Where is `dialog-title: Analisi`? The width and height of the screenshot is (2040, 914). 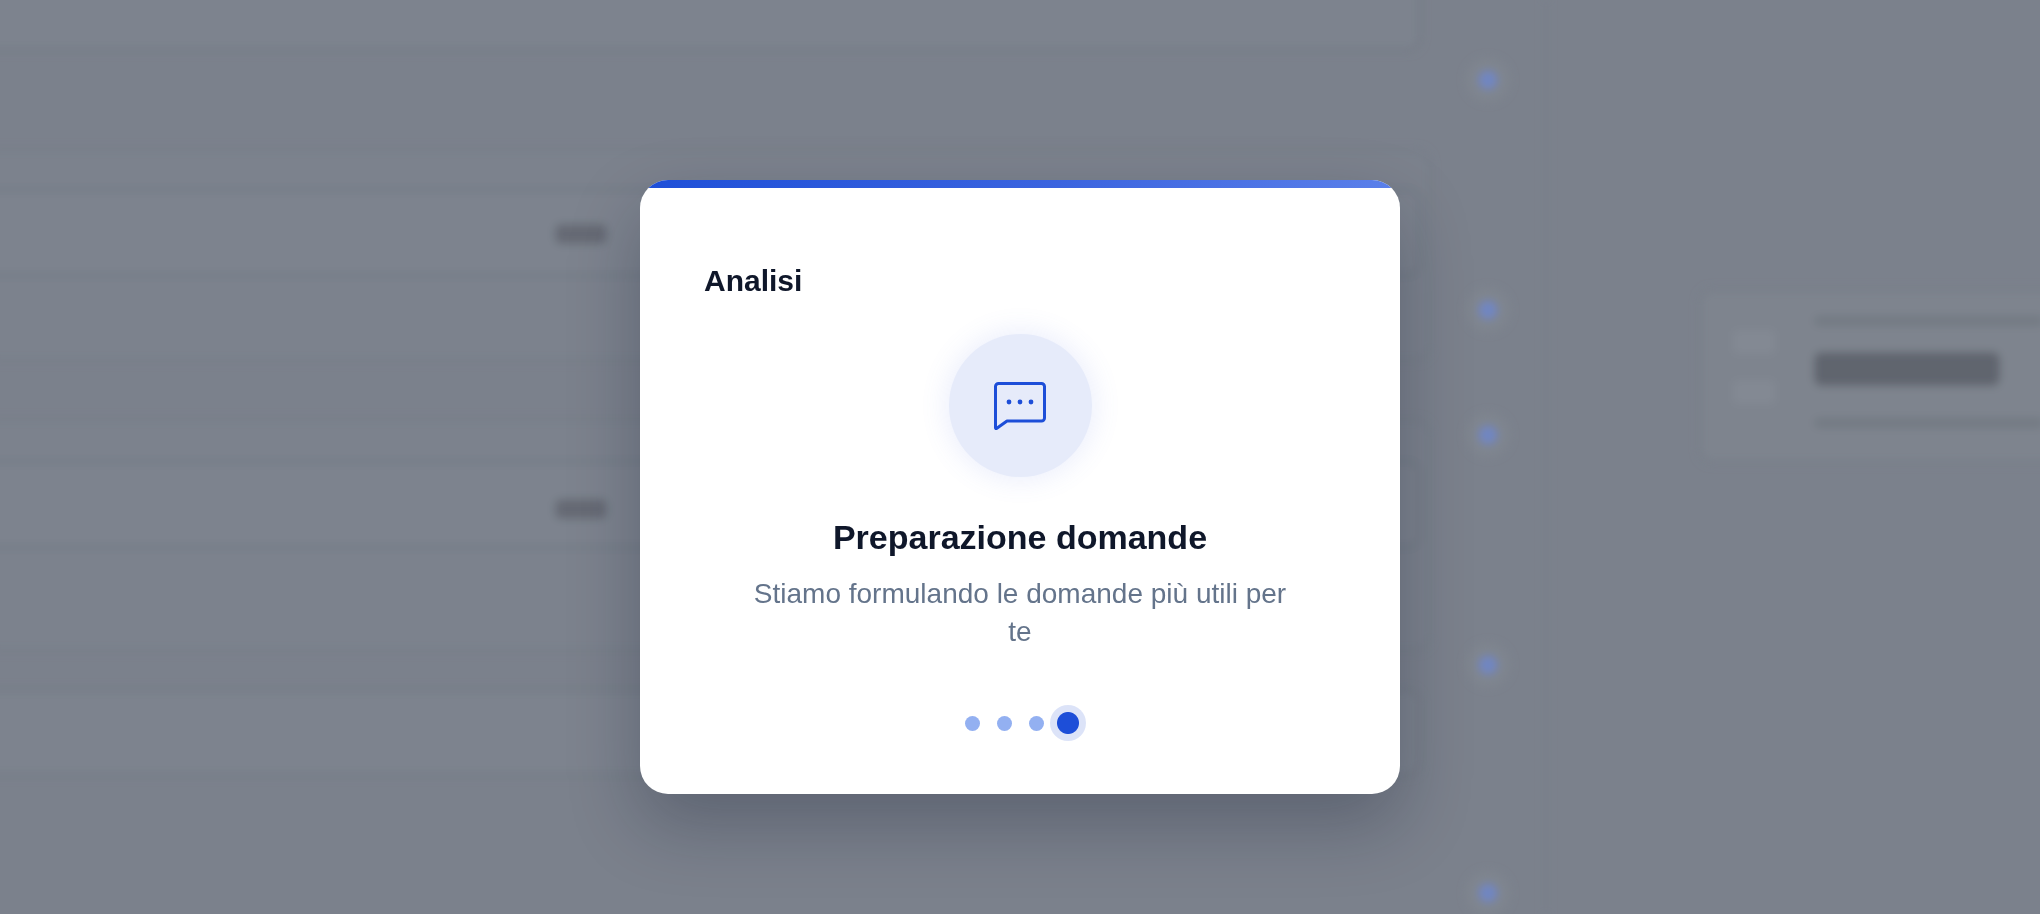
dialog-title: Analisi is located at coordinates (753, 280).